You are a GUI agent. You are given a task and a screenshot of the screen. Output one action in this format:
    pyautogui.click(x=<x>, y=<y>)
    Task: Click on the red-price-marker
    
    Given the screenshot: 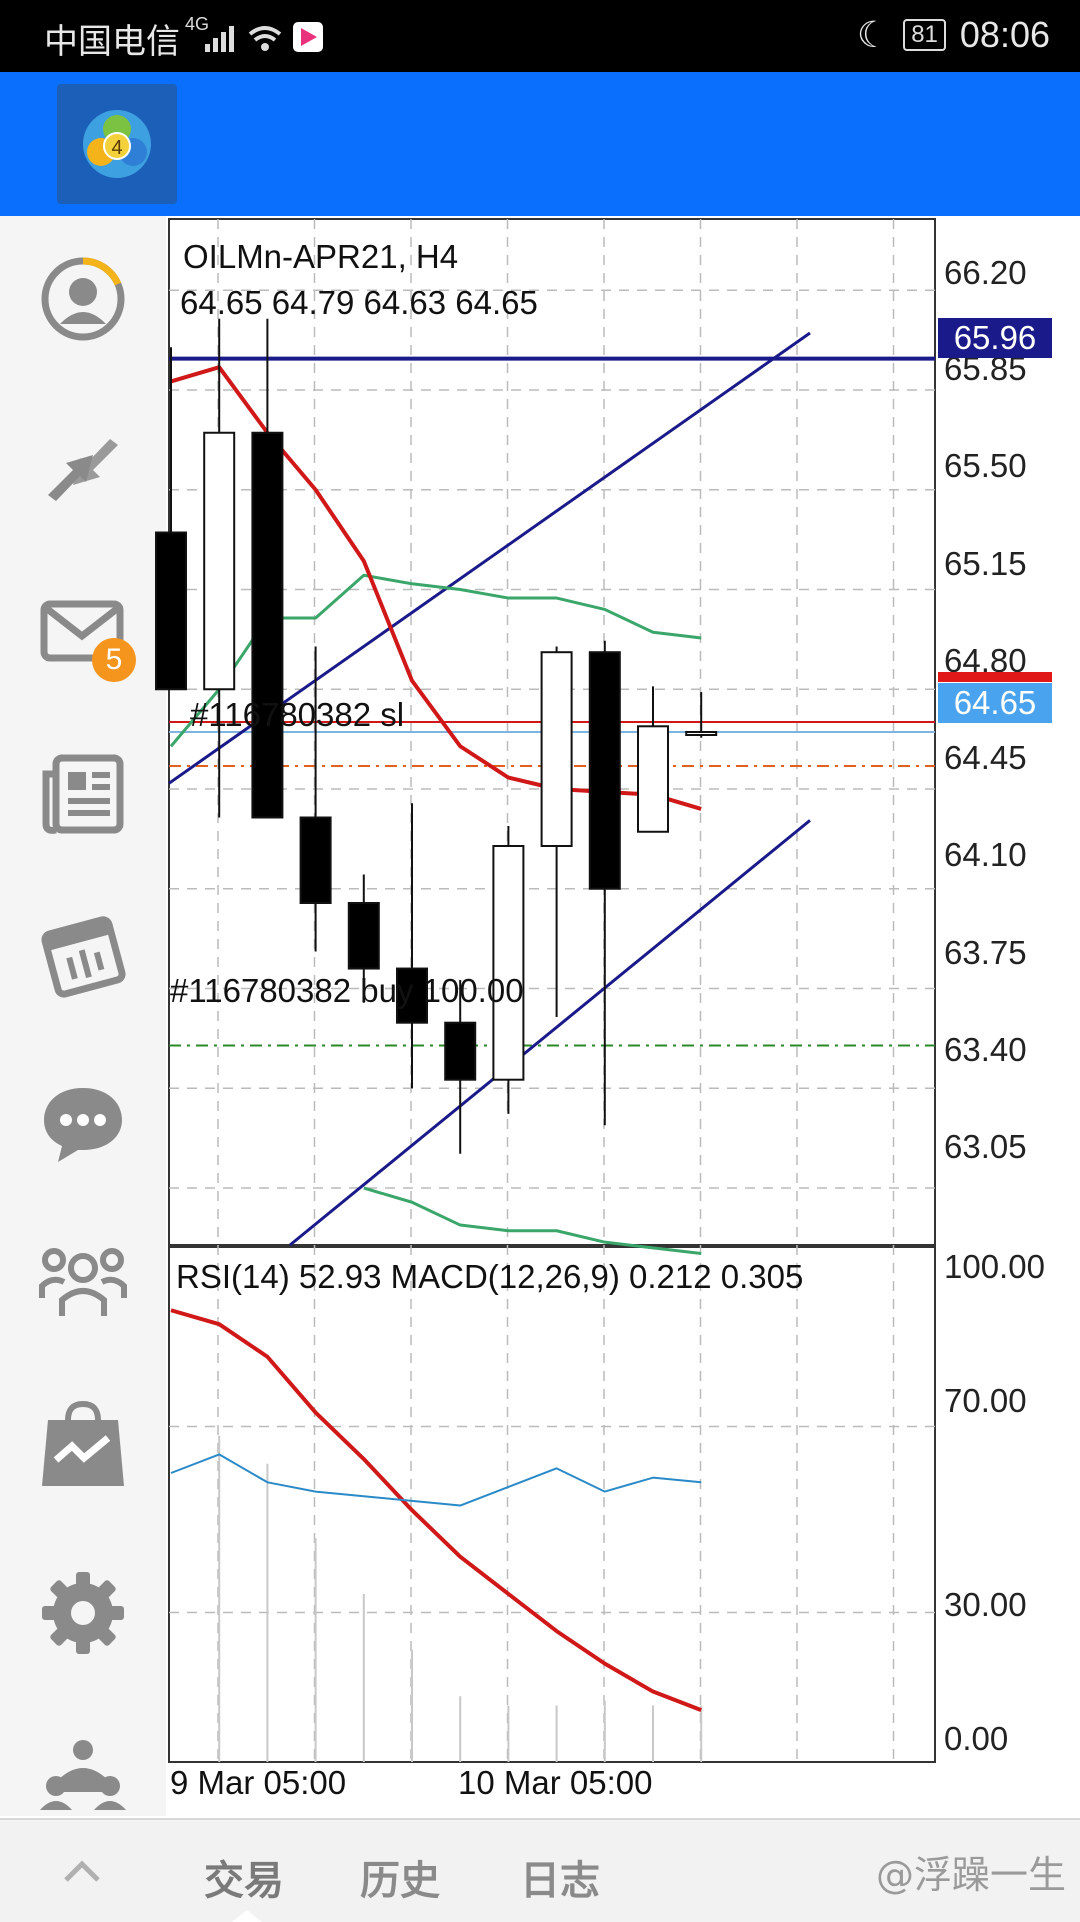 What is the action you would take?
    pyautogui.click(x=995, y=677)
    